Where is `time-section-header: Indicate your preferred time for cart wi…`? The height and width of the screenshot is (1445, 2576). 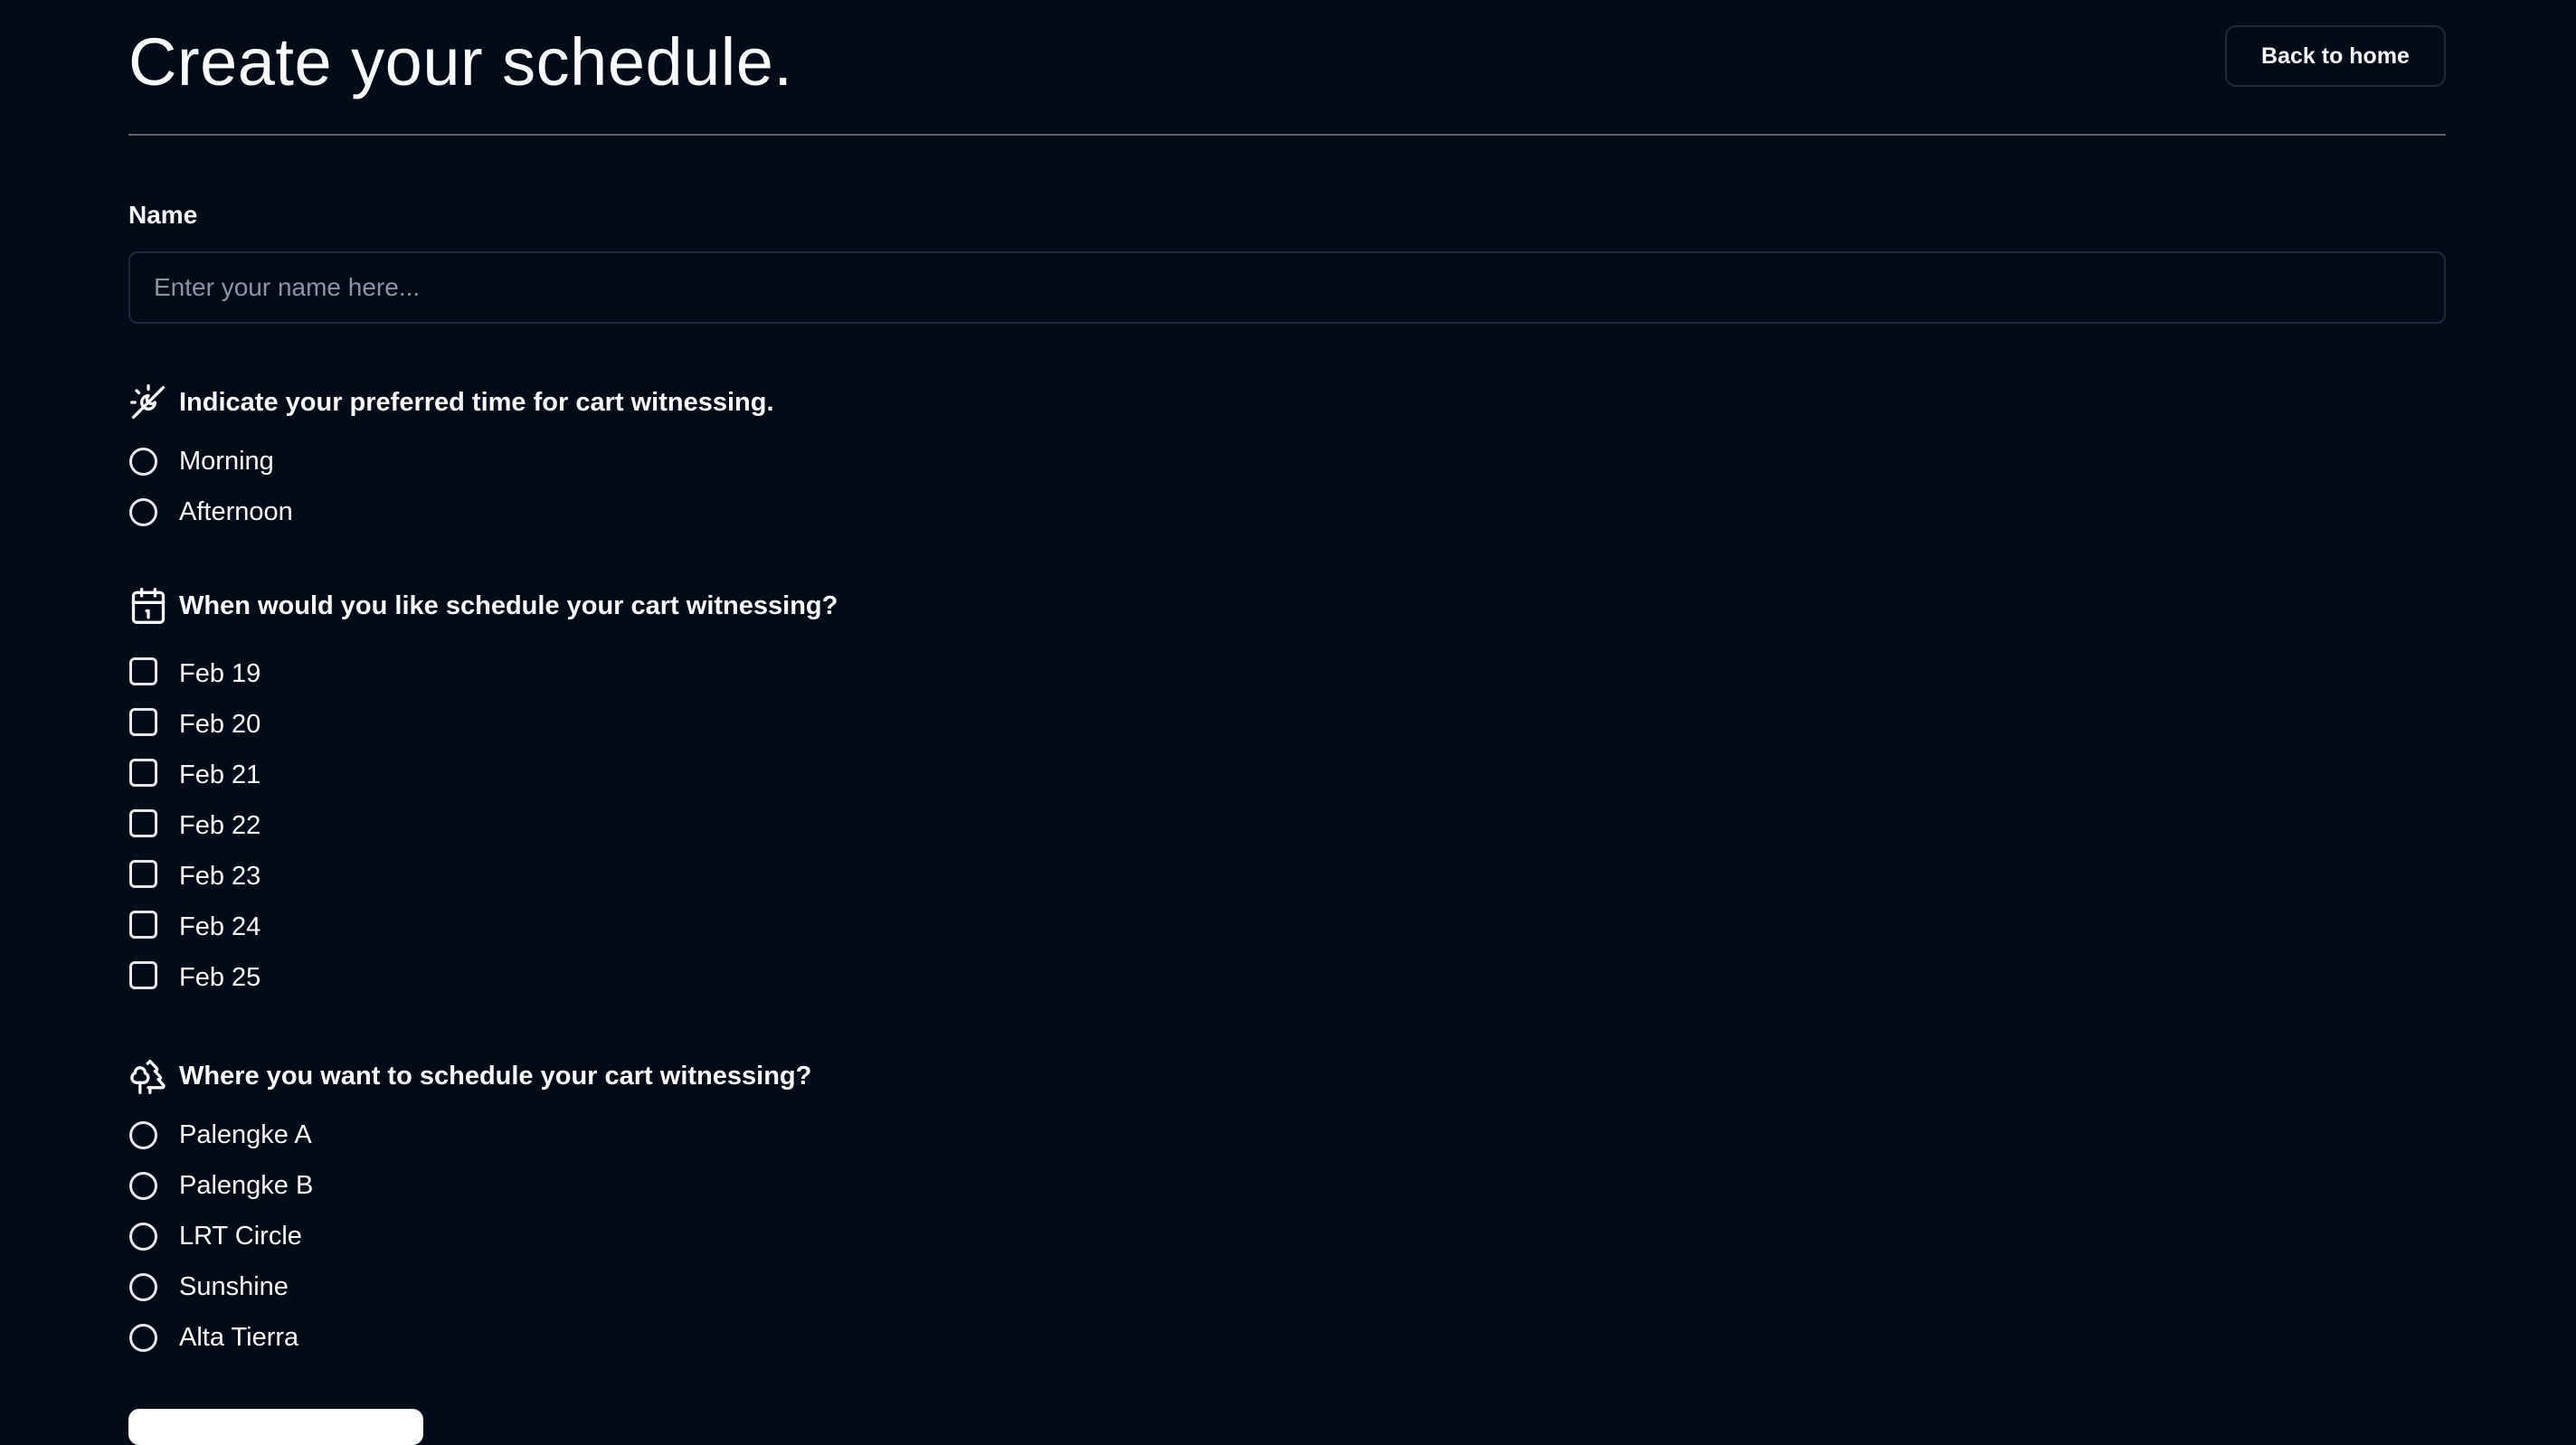
time-section-header: Indicate your preferred time for cart wi… is located at coordinates (852, 402).